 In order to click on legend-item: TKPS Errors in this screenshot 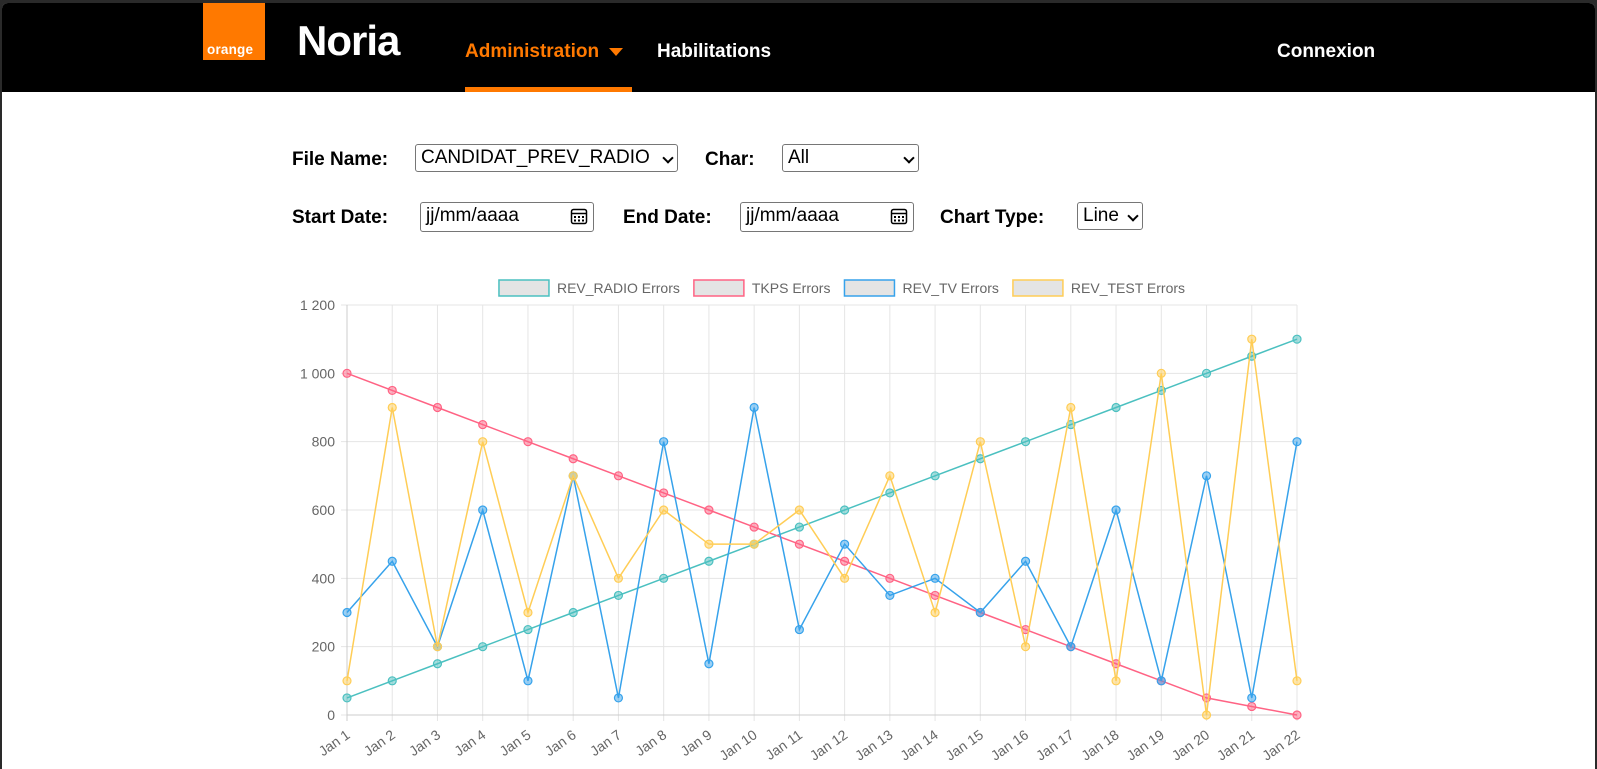, I will do `click(762, 288)`.